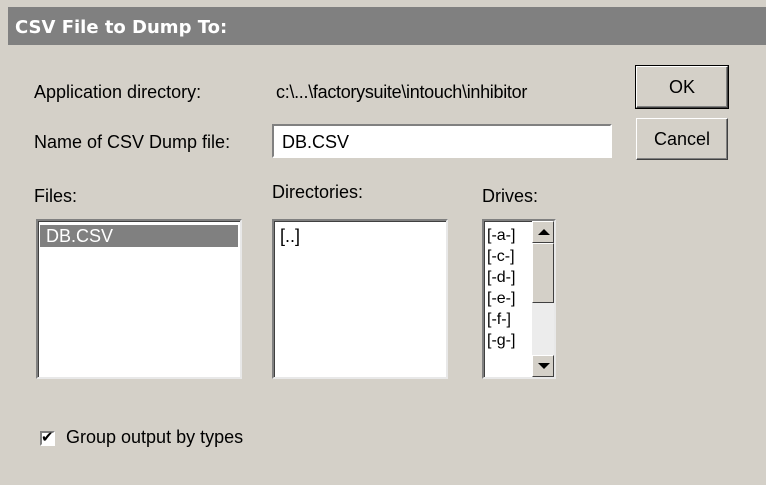 The image size is (766, 485). What do you see at coordinates (506, 340) in the screenshot?
I see `drive-item-g: [-g-]` at bounding box center [506, 340].